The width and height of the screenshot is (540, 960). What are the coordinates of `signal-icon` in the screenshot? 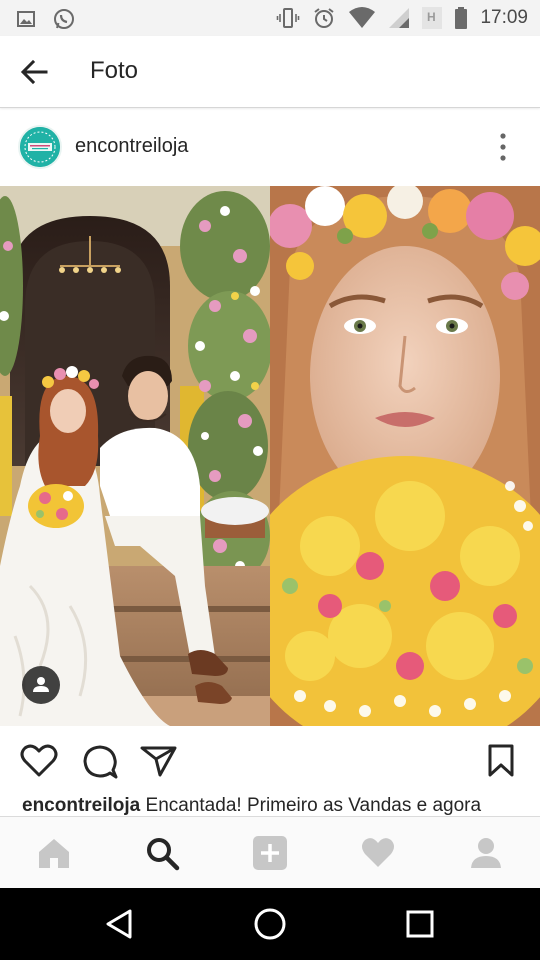 It's located at (399, 18).